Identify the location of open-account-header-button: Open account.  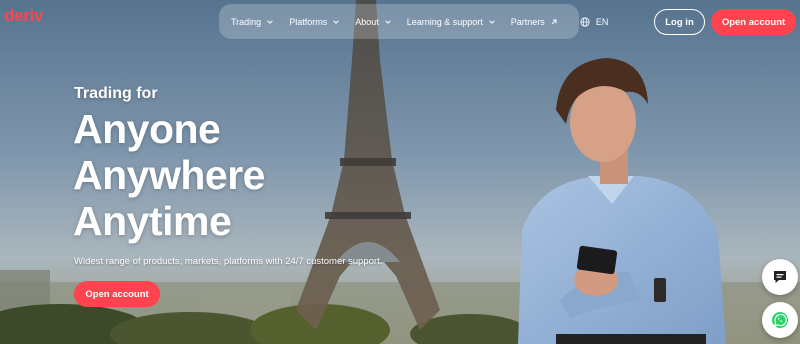
(753, 22).